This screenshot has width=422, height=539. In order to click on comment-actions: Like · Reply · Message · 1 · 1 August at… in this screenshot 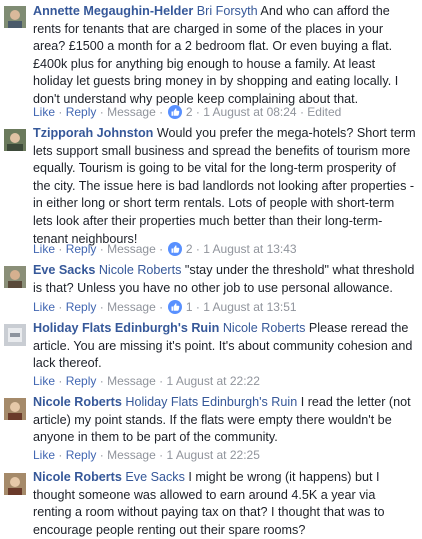, I will do `click(165, 307)`.